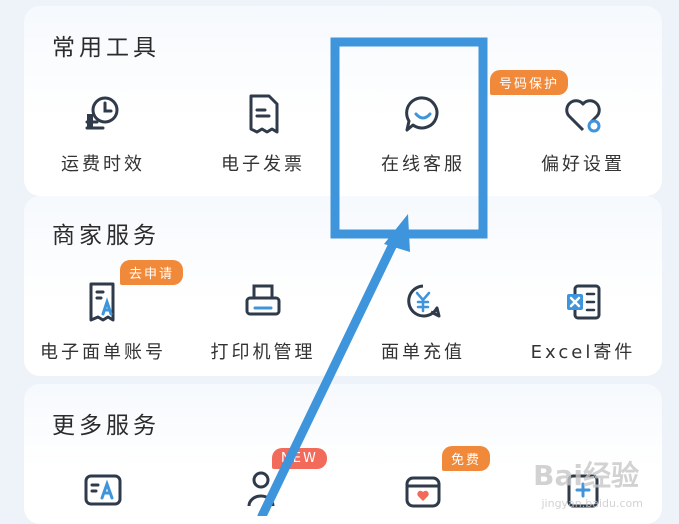 The height and width of the screenshot is (524, 679). What do you see at coordinates (263, 322) in the screenshot?
I see `tool-printer-management: 打印机管理` at bounding box center [263, 322].